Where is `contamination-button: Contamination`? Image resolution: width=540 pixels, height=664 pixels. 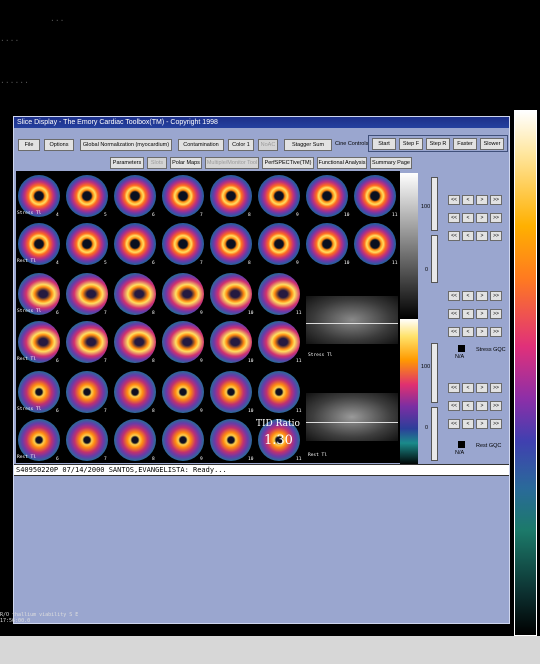 contamination-button: Contamination is located at coordinates (201, 145).